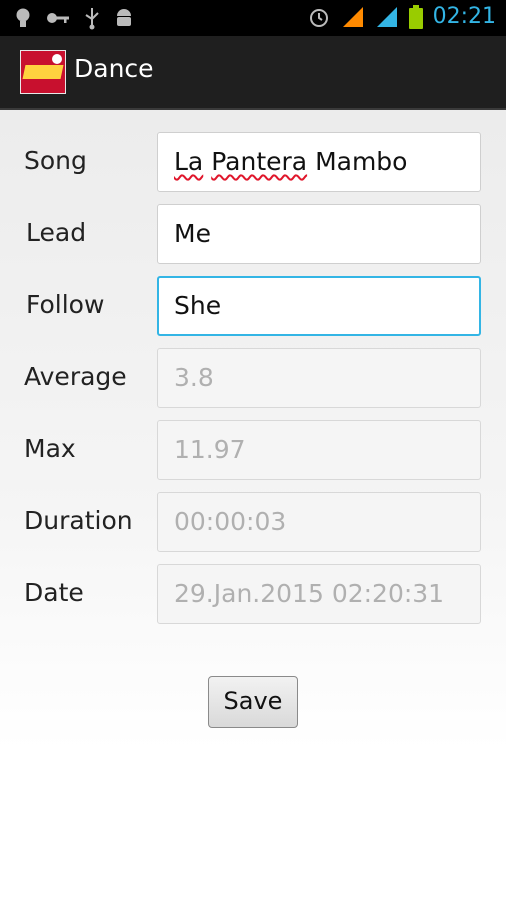  What do you see at coordinates (464, 16) in the screenshot?
I see `status-time: 02:21` at bounding box center [464, 16].